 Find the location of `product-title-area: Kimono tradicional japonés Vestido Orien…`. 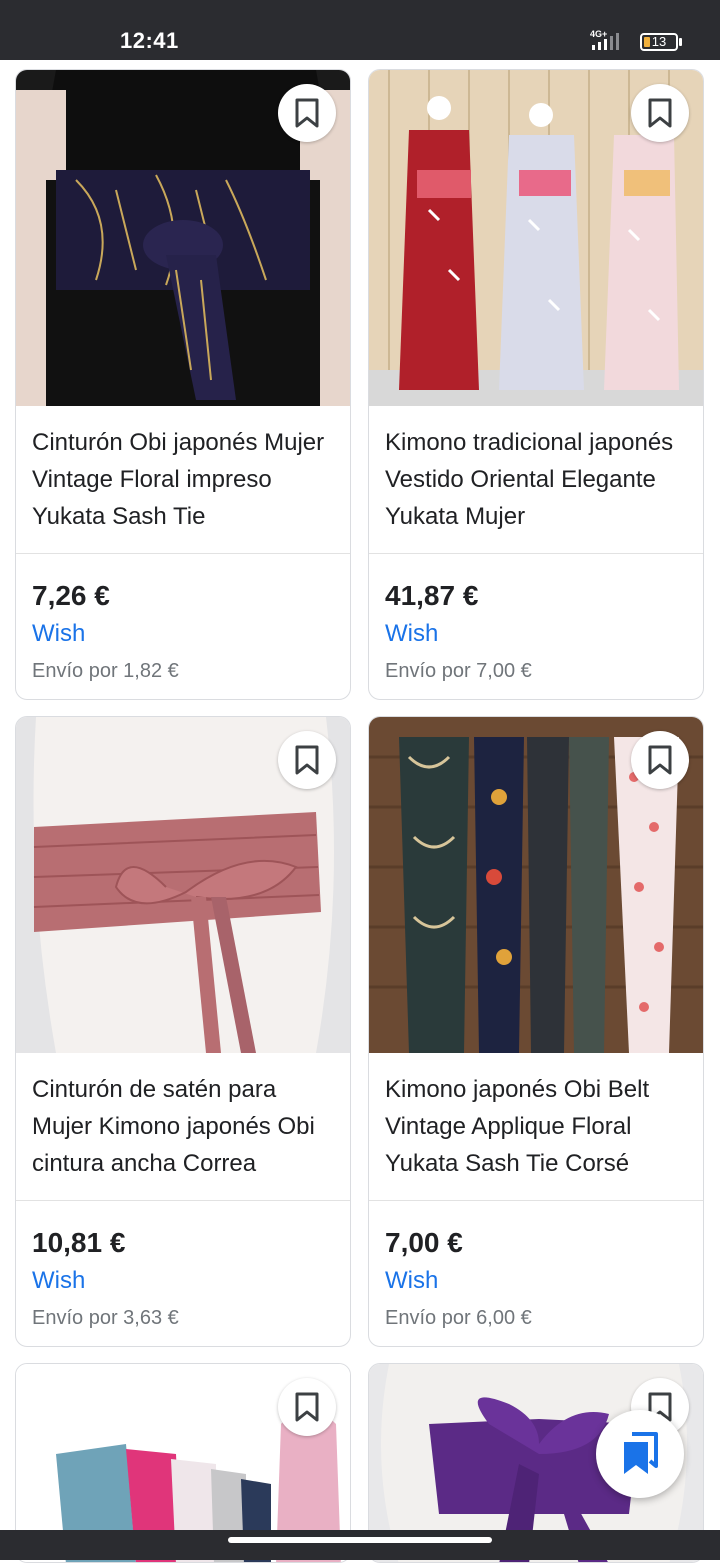

product-title-area: Kimono tradicional japonés Vestido Orien… is located at coordinates (536, 480).